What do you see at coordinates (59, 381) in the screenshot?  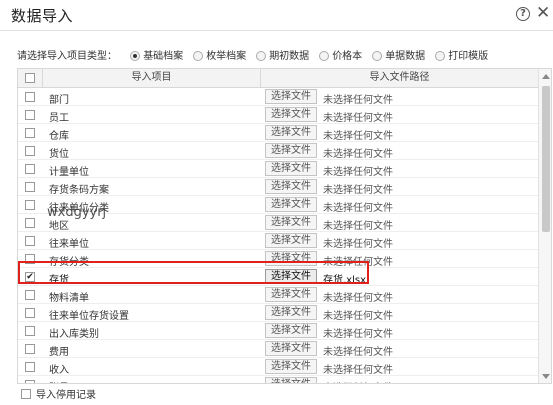 I see `import-item-name: 账号` at bounding box center [59, 381].